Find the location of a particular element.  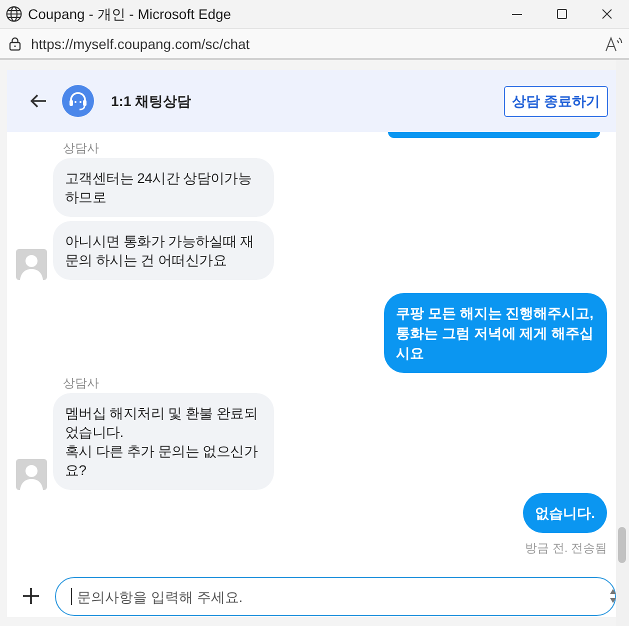

close-icon is located at coordinates (607, 14).